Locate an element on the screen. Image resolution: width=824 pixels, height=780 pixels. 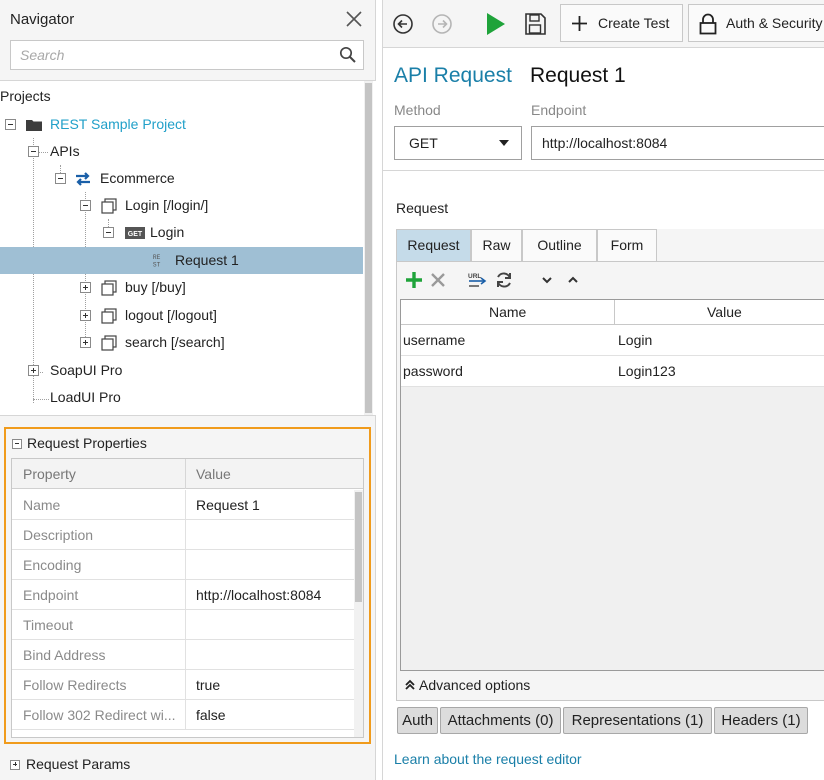
table-row: password Login123 is located at coordinates (612, 371).